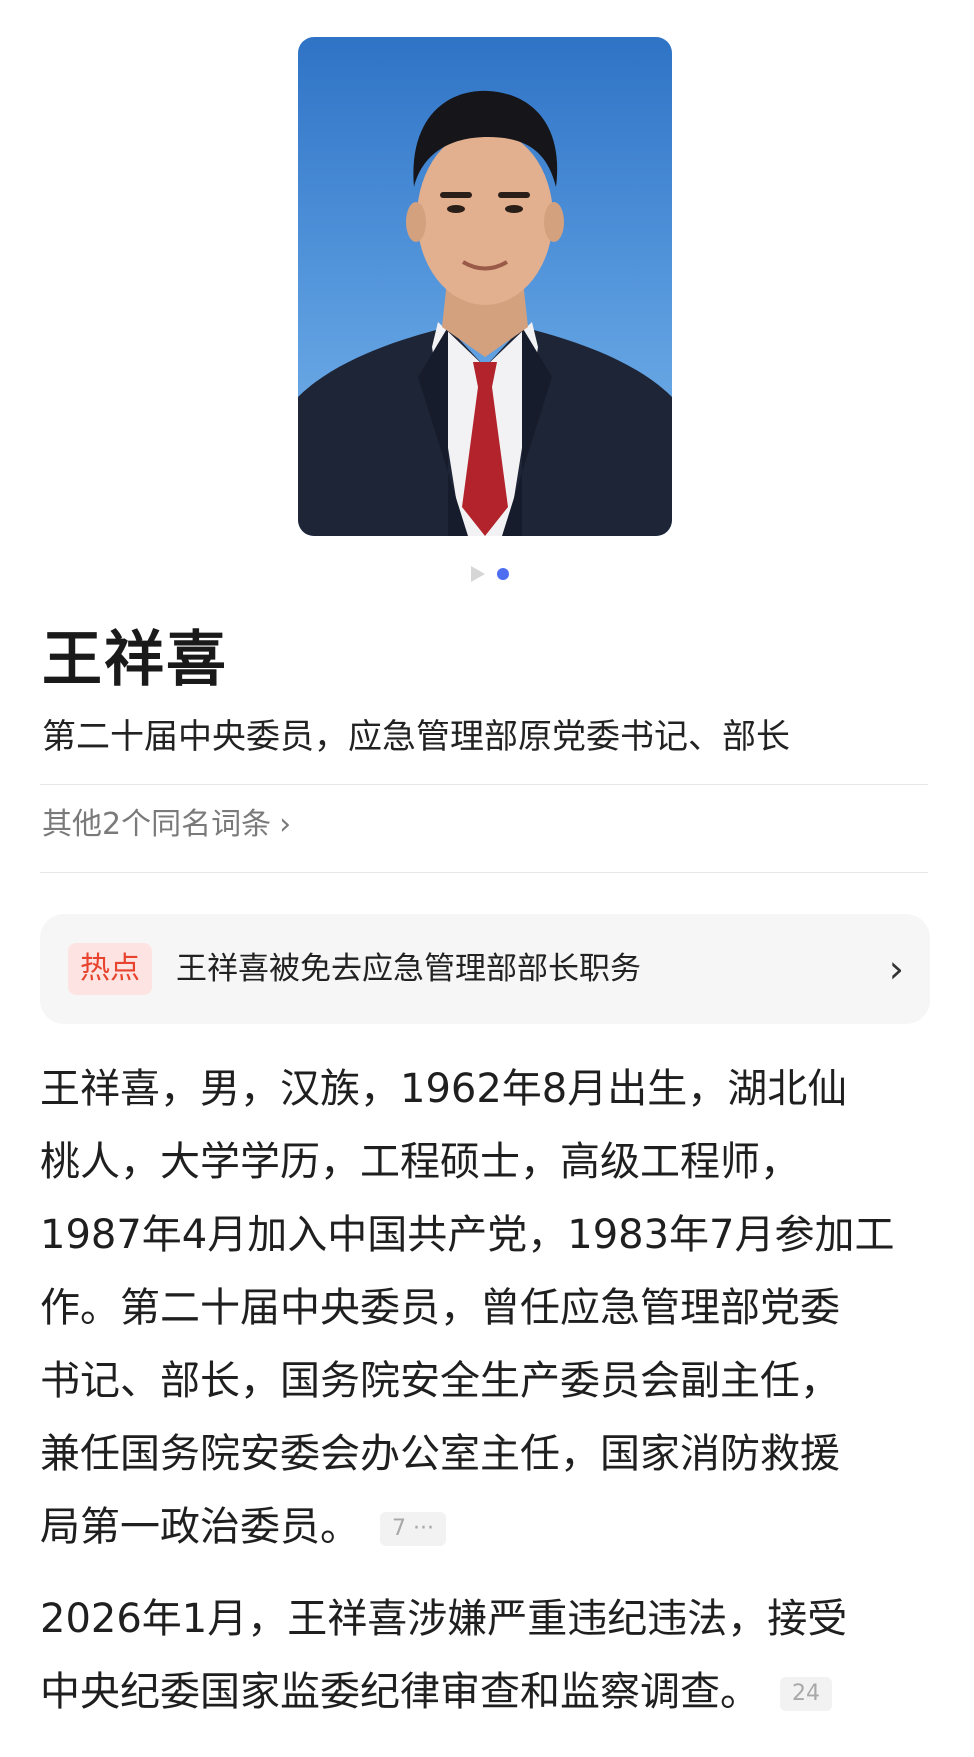 This screenshot has width=974, height=1757. I want to click on update-line: 2026年1月，王祥喜涉嫌严重违纪违法，接受, so click(444, 1619).